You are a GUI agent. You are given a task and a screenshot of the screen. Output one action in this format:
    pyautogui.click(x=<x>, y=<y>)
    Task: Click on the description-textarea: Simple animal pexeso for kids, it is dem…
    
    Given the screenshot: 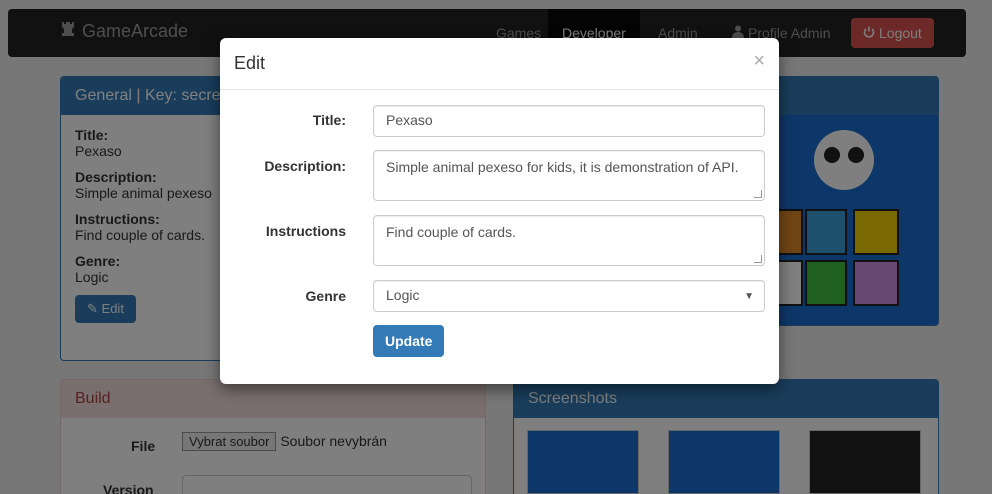 What is the action you would take?
    pyautogui.click(x=569, y=175)
    